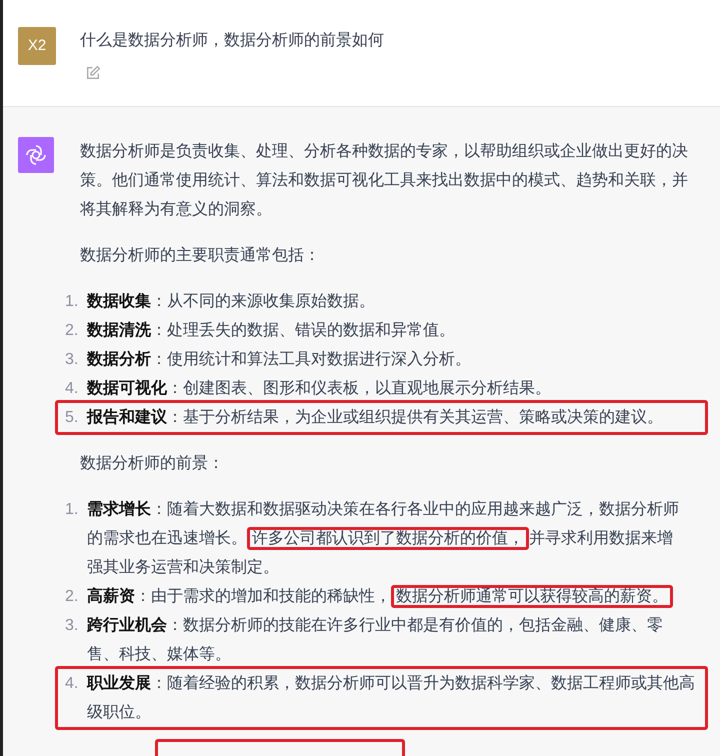 This screenshot has width=720, height=756. What do you see at coordinates (152, 464) in the screenshot?
I see `section-heading: 数据分析师的前景：` at bounding box center [152, 464].